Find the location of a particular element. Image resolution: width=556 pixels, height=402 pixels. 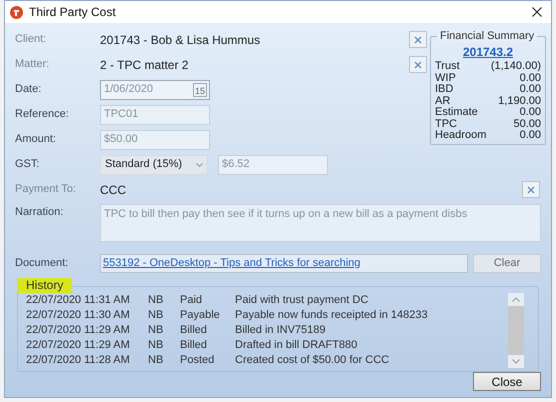

summary-value: (1,140.00) is located at coordinates (515, 66).